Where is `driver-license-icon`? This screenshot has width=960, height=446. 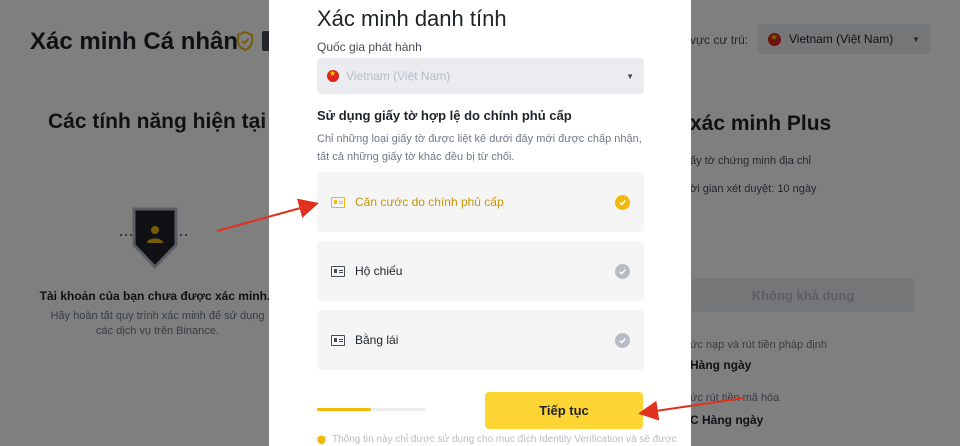 driver-license-icon is located at coordinates (338, 340).